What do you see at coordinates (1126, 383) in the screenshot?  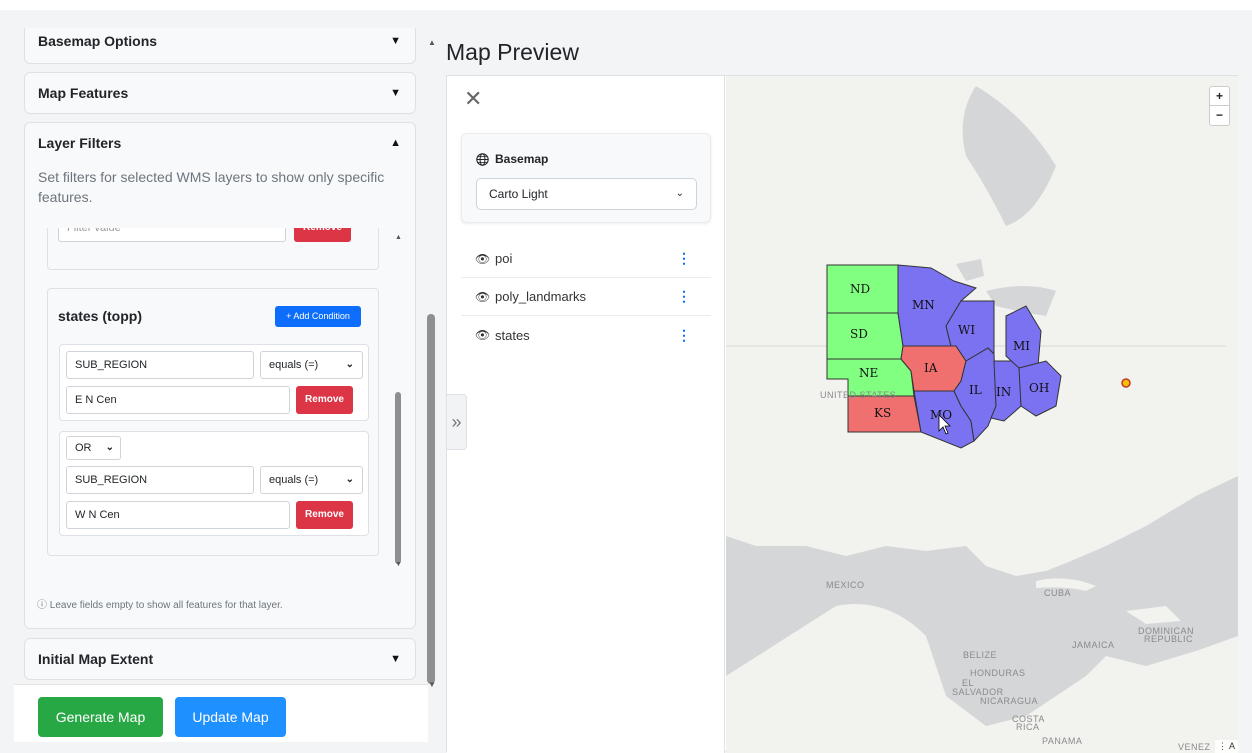 I see `poi-marker` at bounding box center [1126, 383].